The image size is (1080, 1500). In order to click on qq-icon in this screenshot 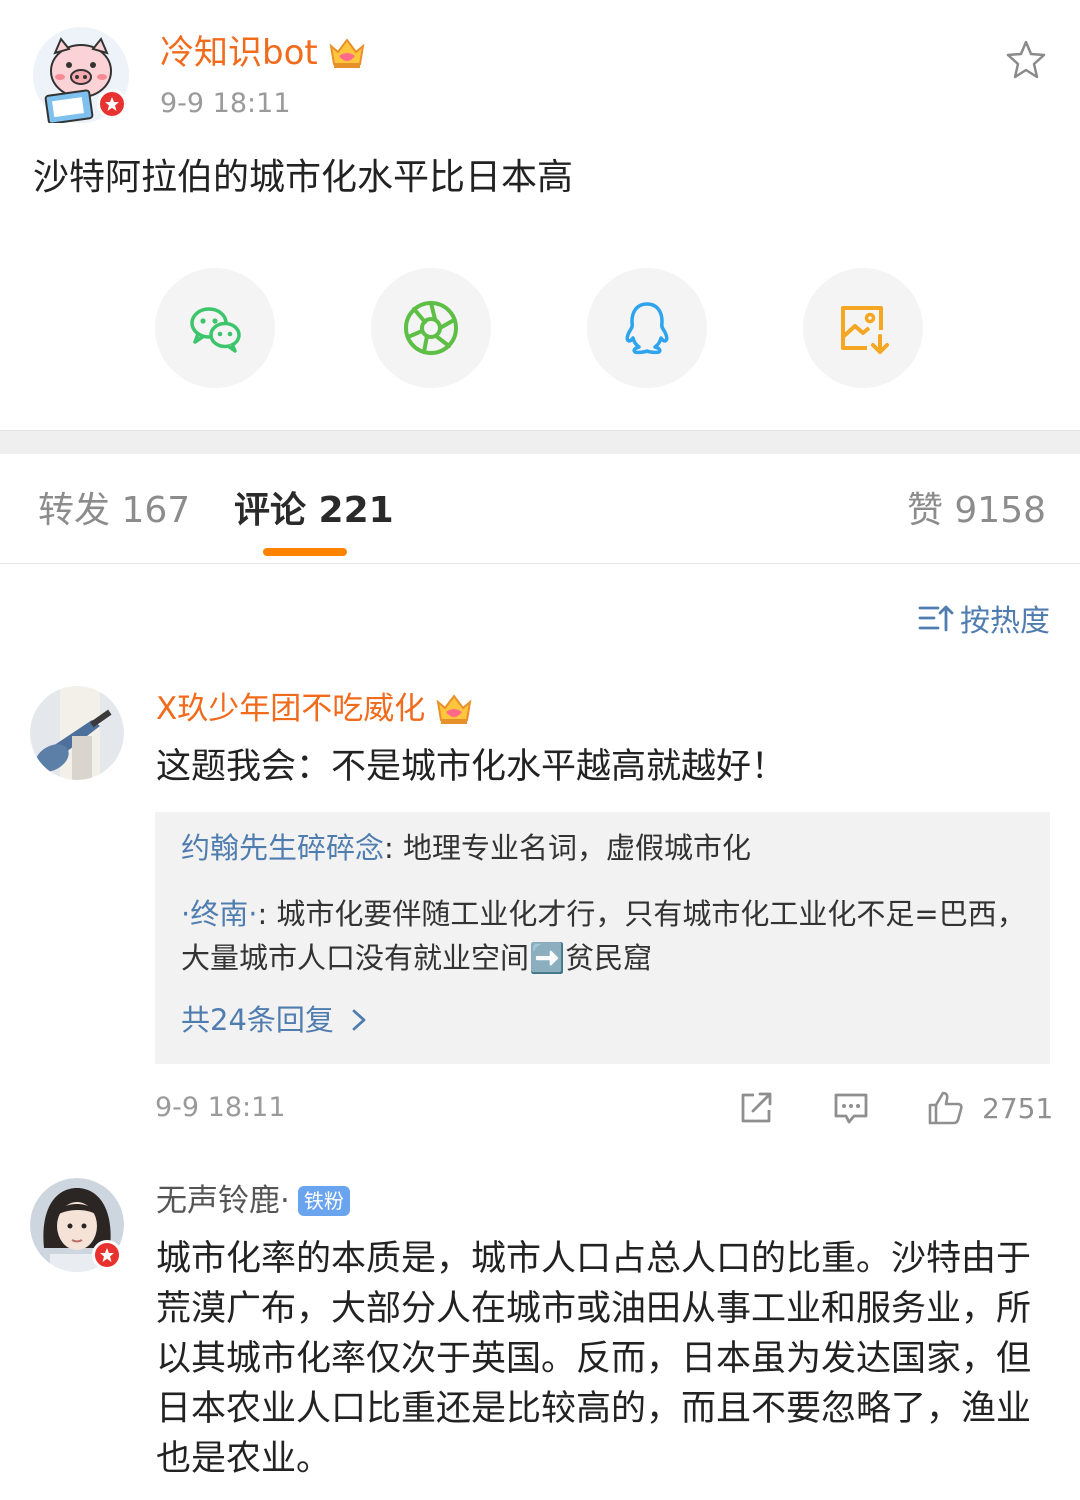, I will do `click(647, 328)`.